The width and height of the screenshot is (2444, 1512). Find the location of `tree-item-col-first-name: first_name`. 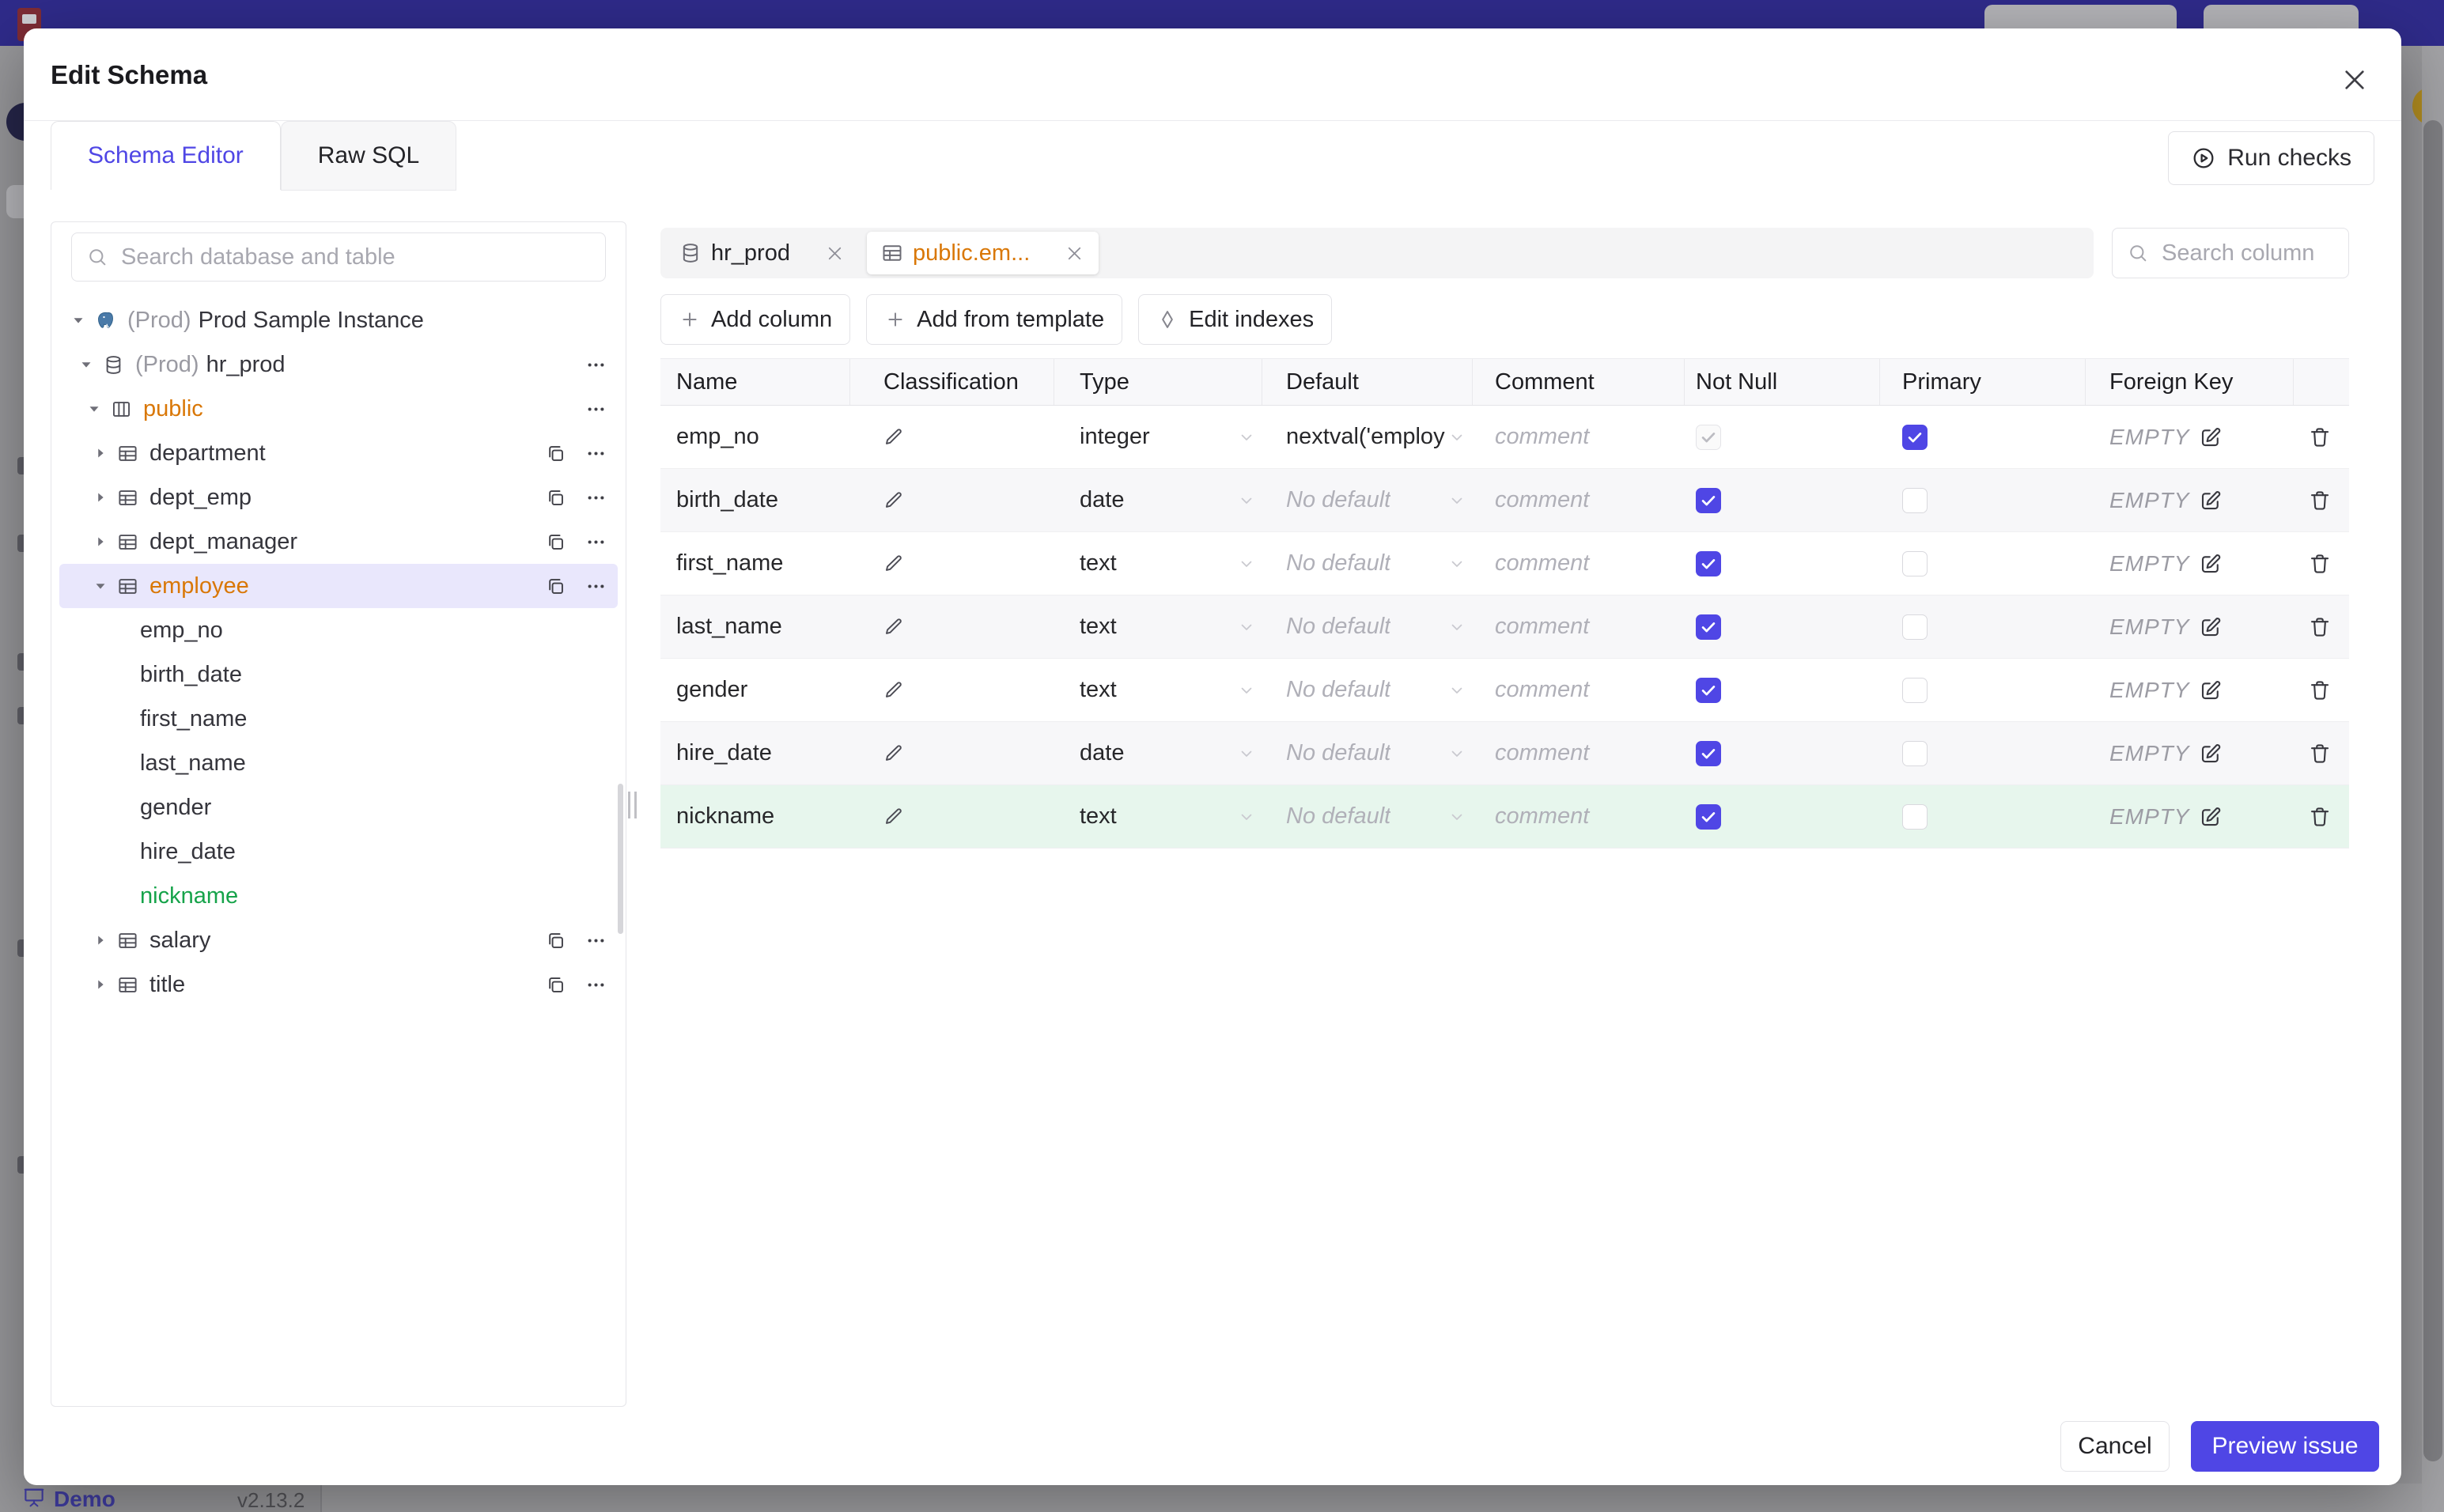

tree-item-col-first-name: first_name is located at coordinates (338, 719).